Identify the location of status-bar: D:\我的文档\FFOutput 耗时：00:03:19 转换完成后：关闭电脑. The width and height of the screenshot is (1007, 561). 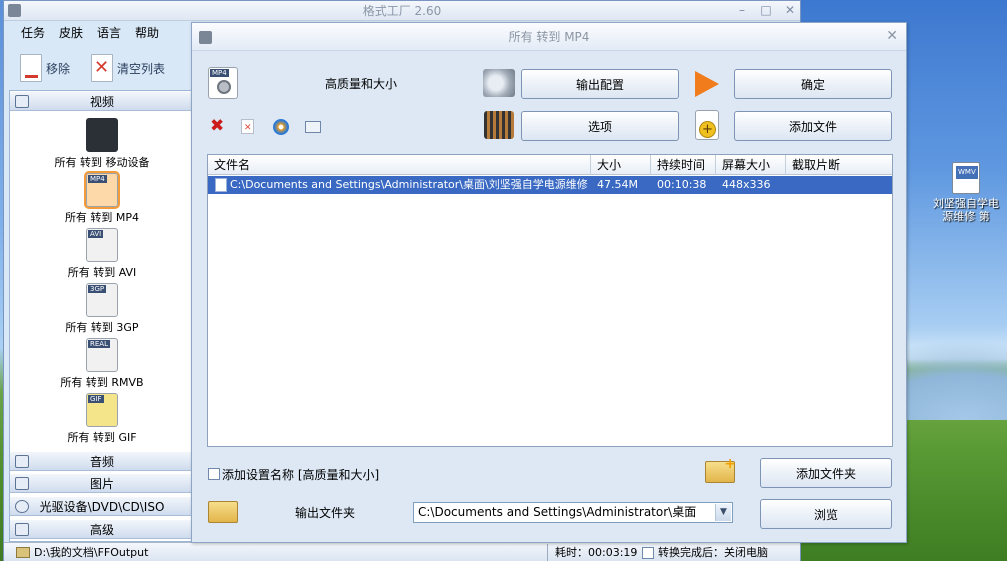
(402, 551).